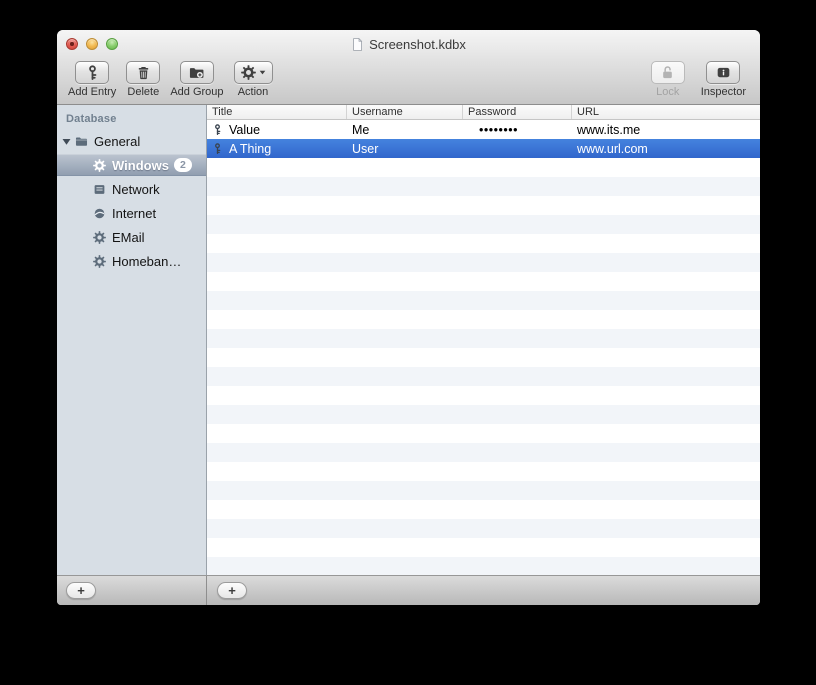 The width and height of the screenshot is (816, 685). I want to click on add-entry-plus-button: +, so click(232, 590).